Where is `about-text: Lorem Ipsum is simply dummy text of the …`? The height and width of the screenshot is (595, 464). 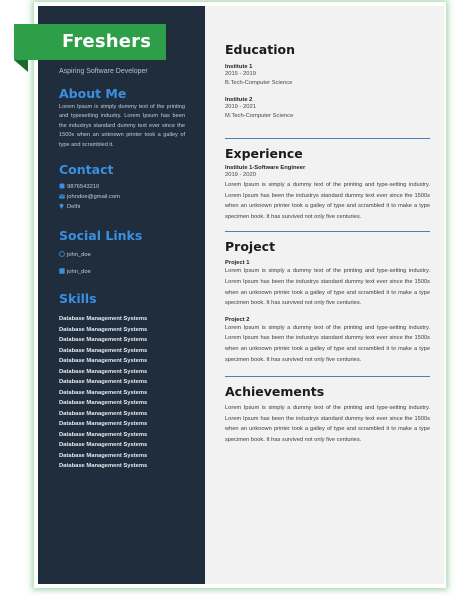 about-text: Lorem Ipsum is simply dummy text of the … is located at coordinates (122, 126).